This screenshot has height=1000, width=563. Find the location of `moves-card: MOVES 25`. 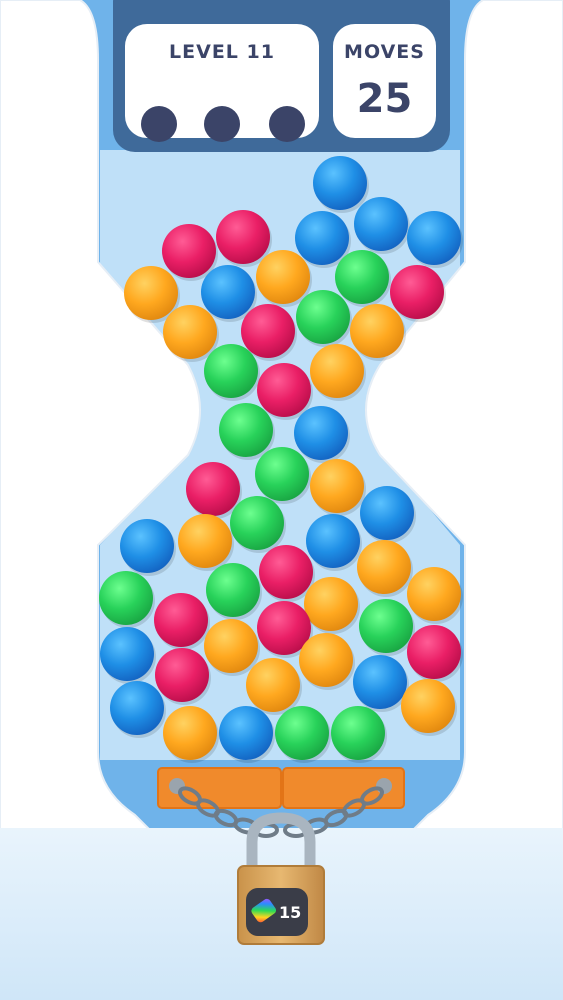

moves-card: MOVES 25 is located at coordinates (384, 81).